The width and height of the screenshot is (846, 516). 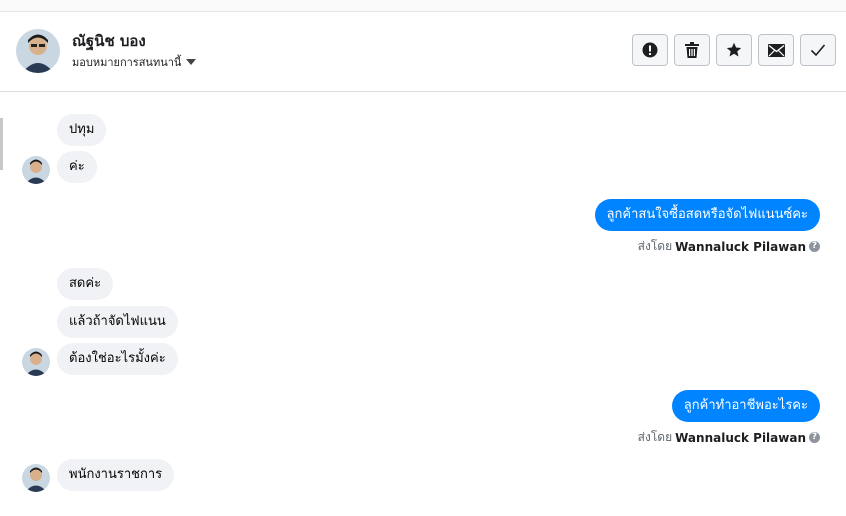 I want to click on mark-done-button, so click(x=818, y=50).